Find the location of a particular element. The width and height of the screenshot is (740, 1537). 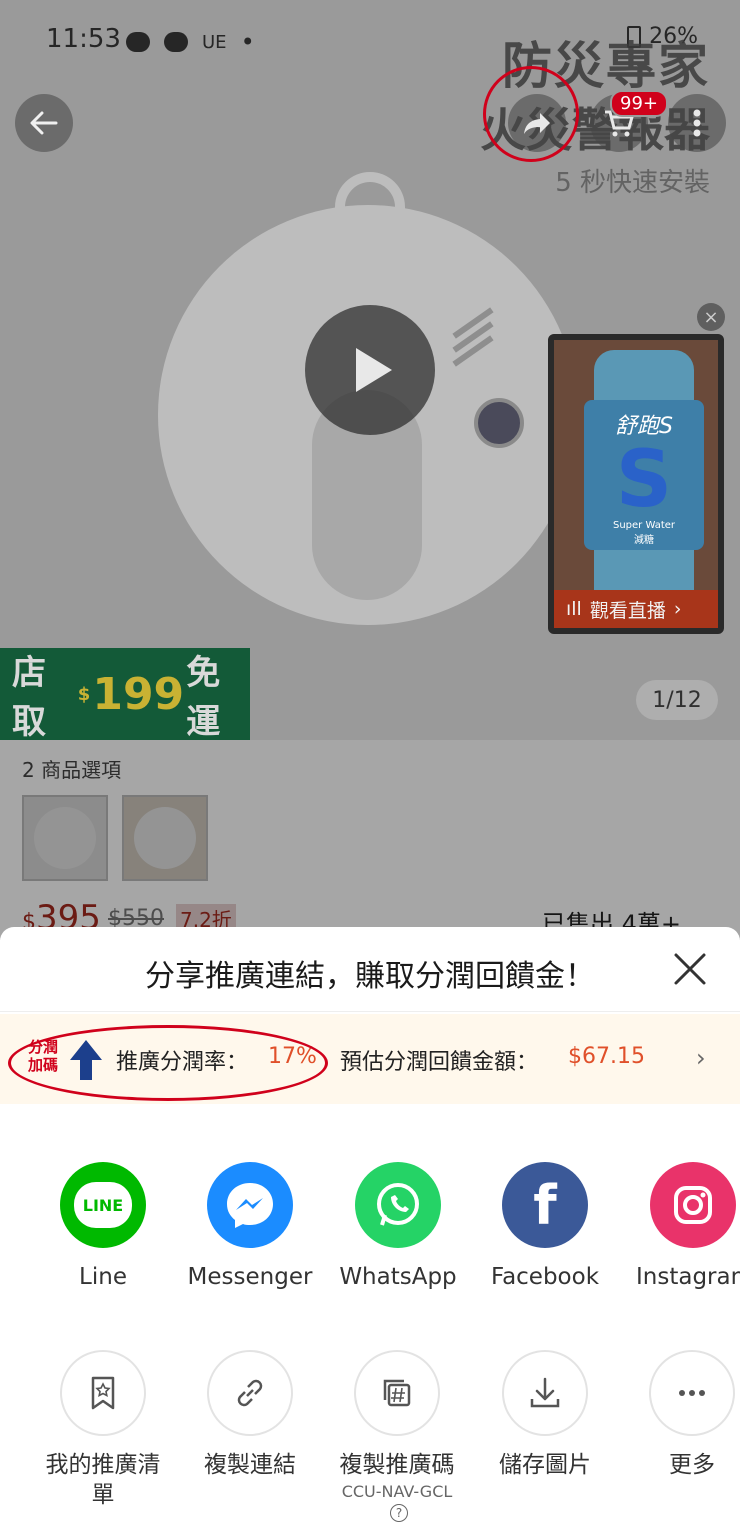

share-messenger-label: Messenger is located at coordinates (250, 1277).